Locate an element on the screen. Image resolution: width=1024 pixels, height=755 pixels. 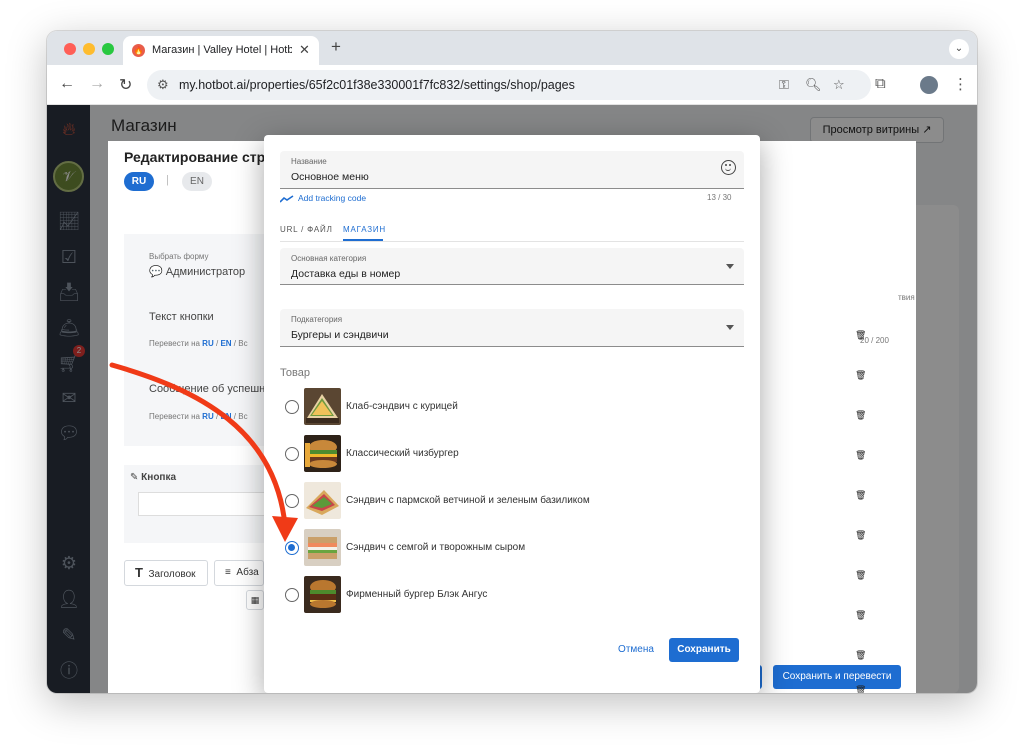
tab-url-file: URL / ФАЙЛ is located at coordinates (306, 229).